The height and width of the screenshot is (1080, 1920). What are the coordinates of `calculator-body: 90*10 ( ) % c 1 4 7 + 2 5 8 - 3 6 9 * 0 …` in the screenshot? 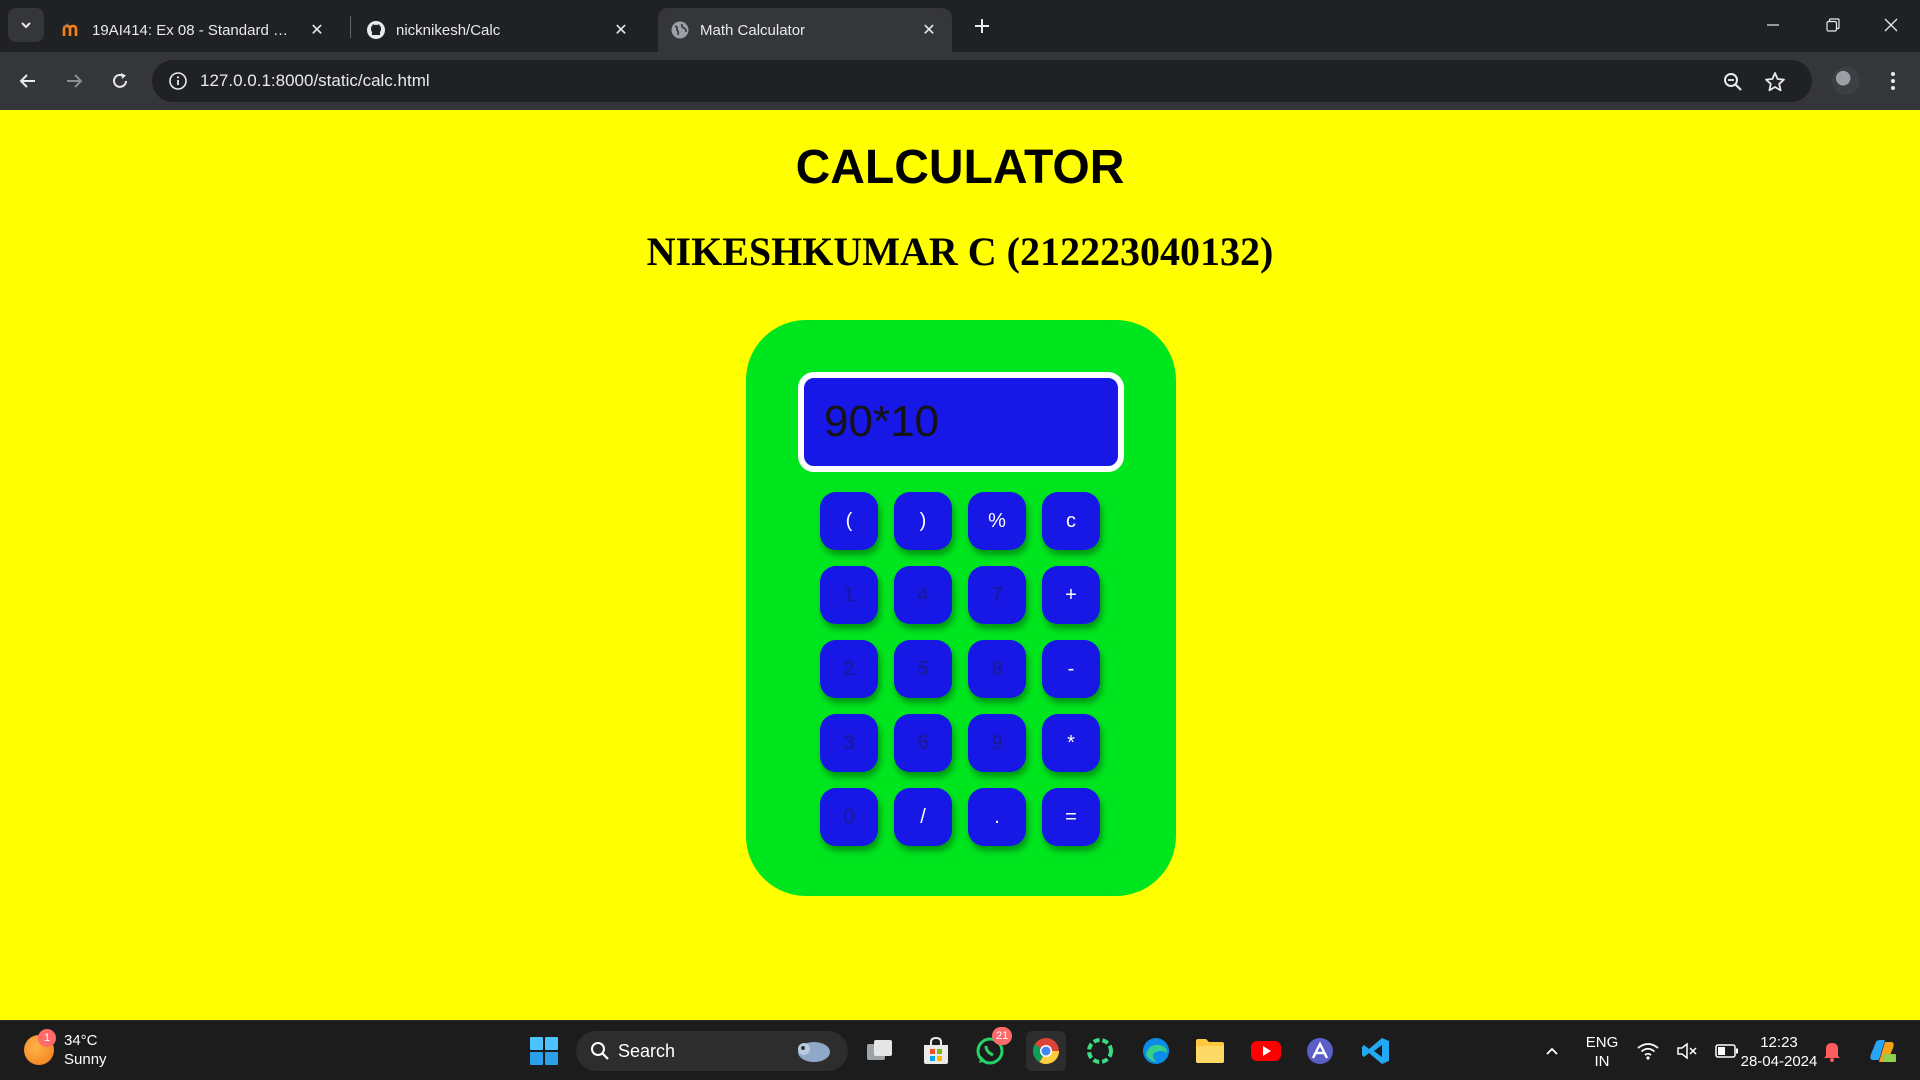 It's located at (961, 608).